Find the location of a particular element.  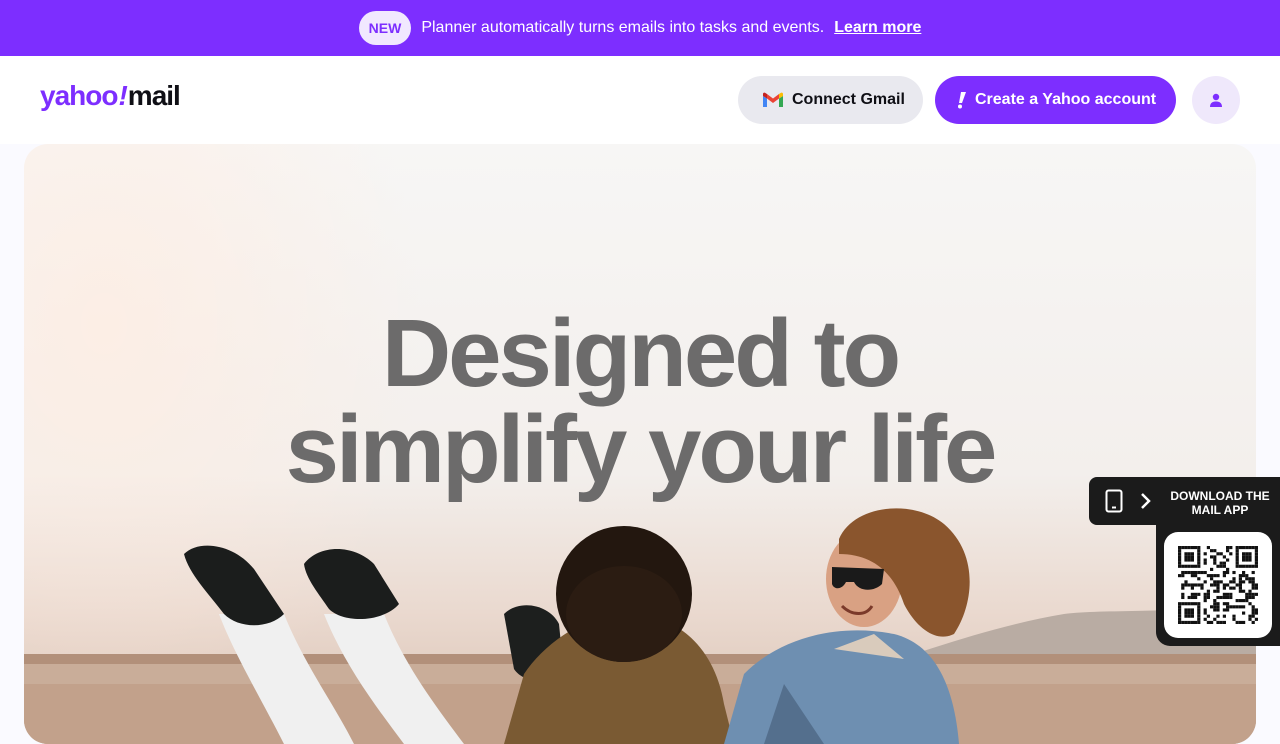

new-badge: NEW is located at coordinates (385, 28).